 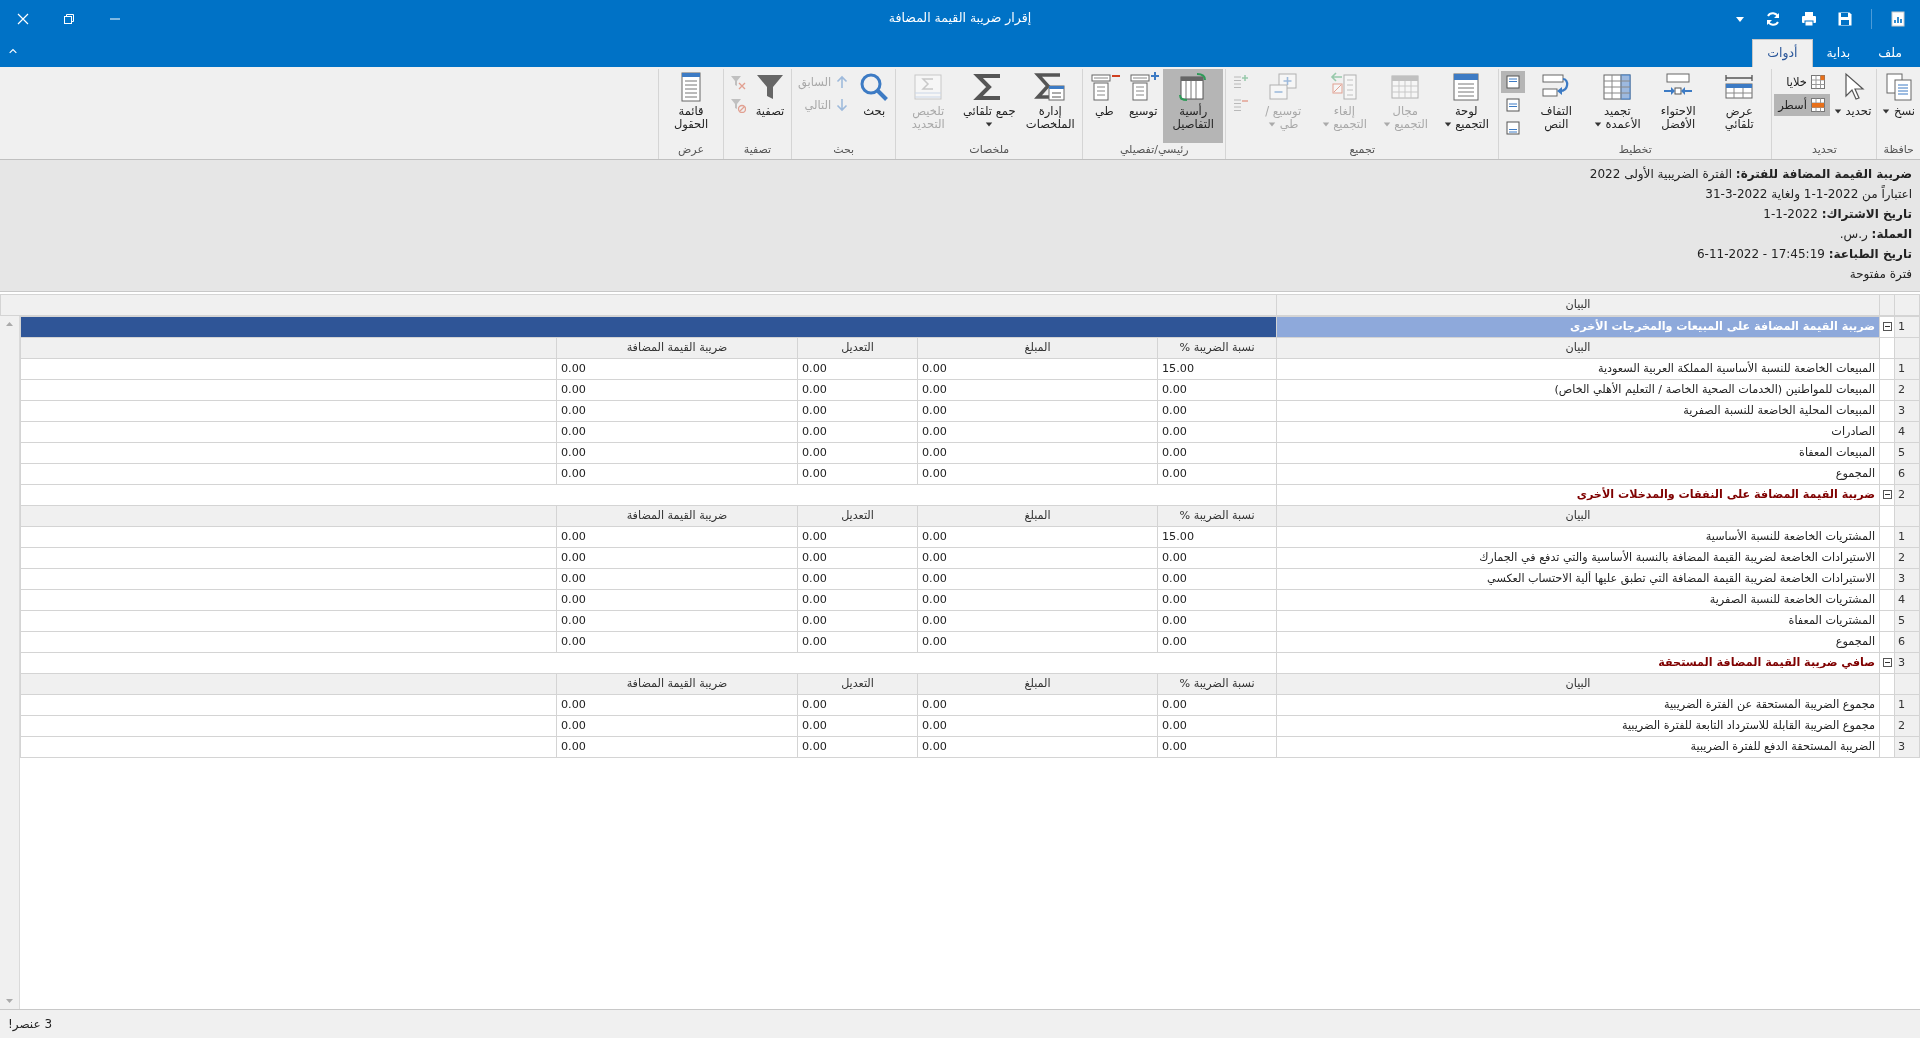 I want to click on group-row-title: صافي ضريبة القيمة المضافة المستحقة, so click(x=1578, y=663).